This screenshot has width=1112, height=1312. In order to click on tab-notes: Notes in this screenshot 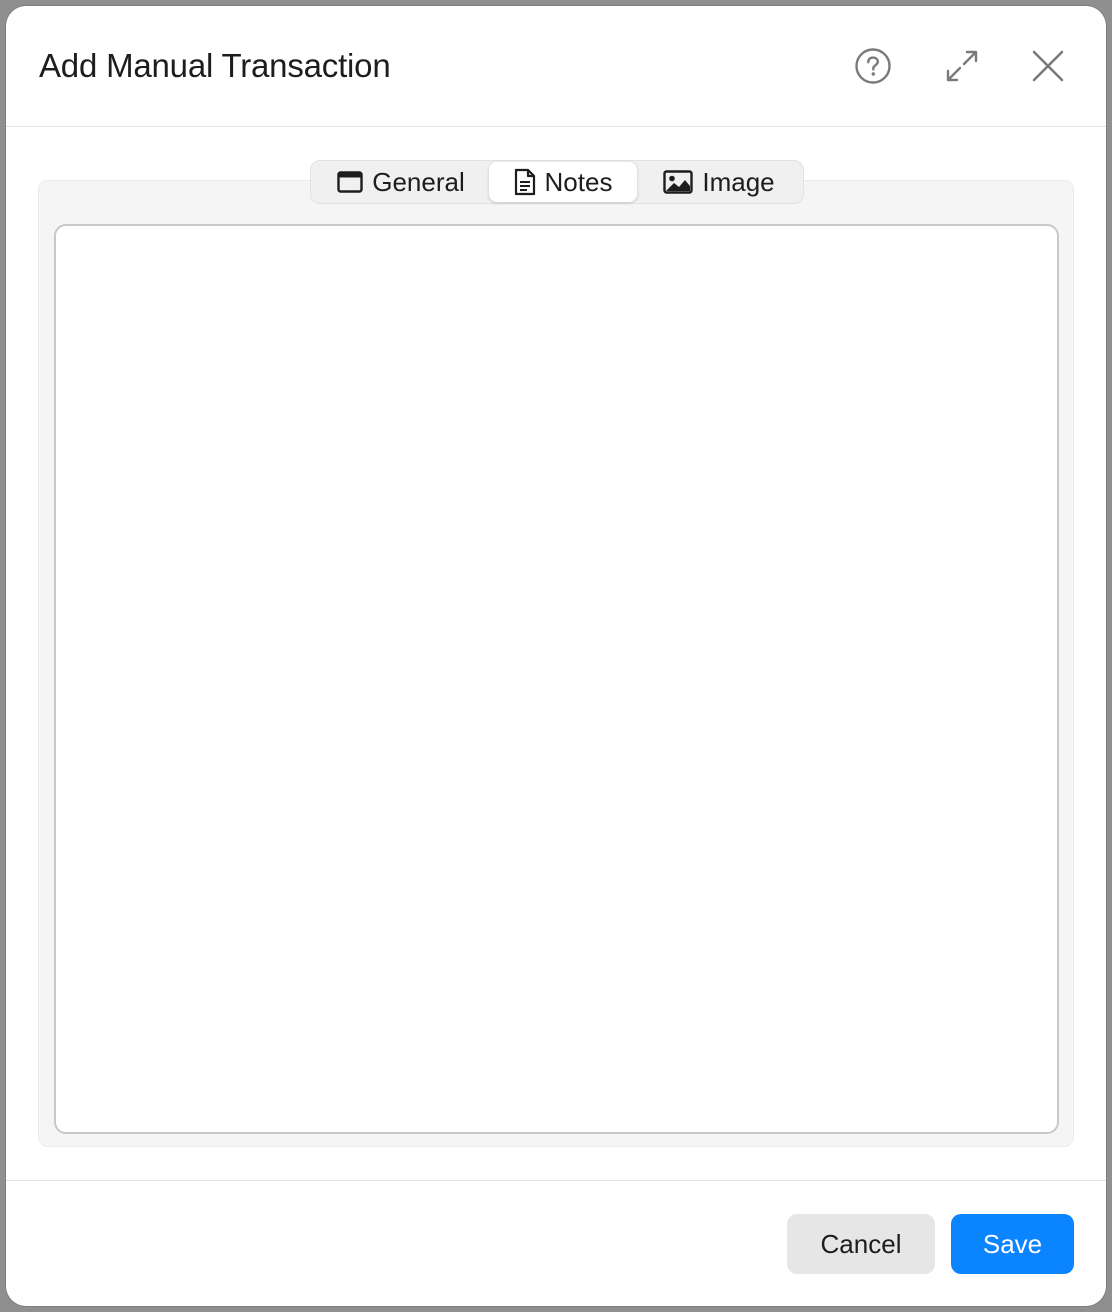, I will do `click(563, 182)`.